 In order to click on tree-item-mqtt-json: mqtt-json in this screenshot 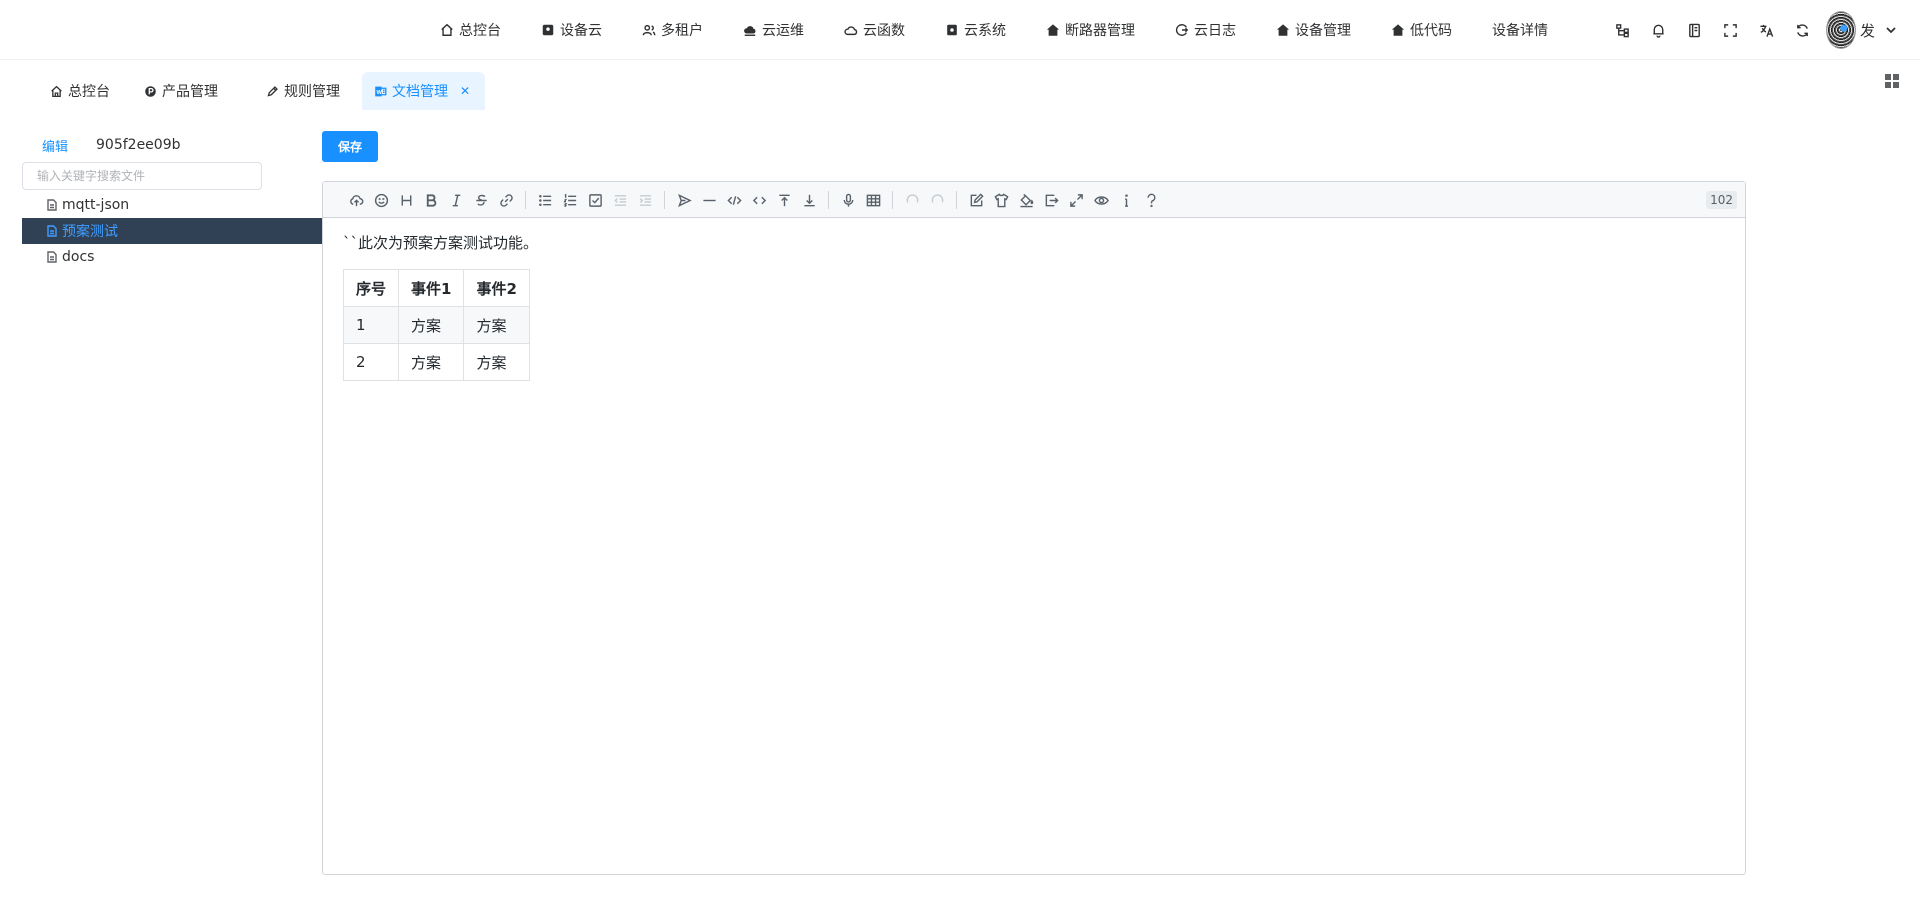, I will do `click(172, 205)`.